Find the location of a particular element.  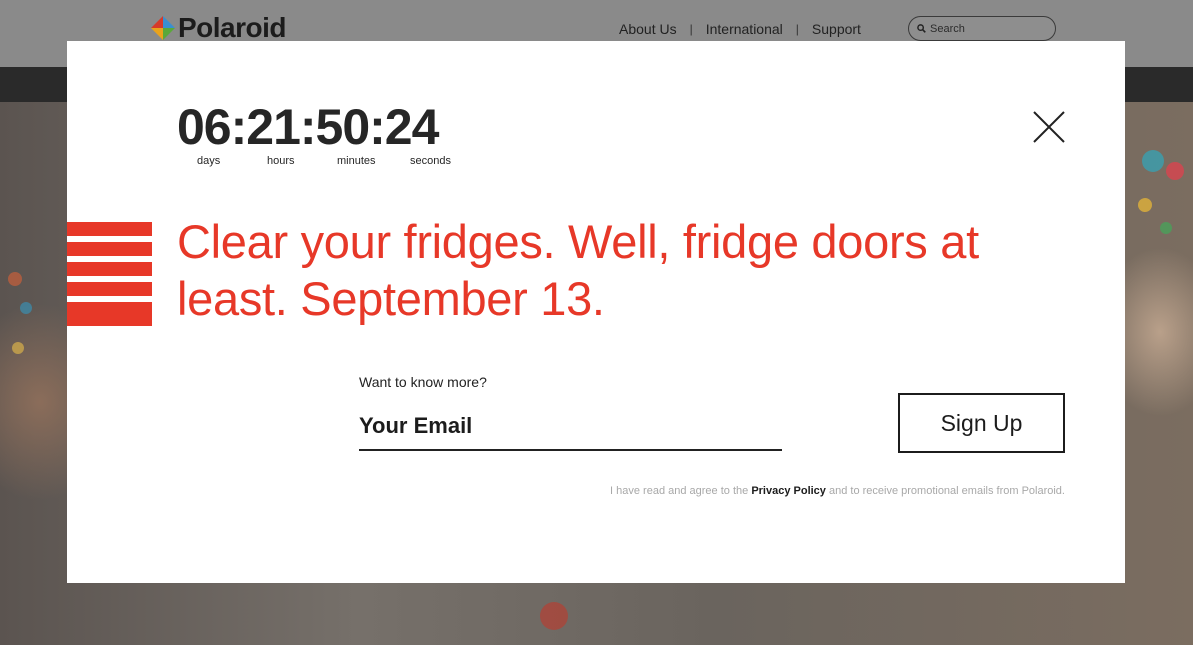

search-icon is located at coordinates (921, 29).